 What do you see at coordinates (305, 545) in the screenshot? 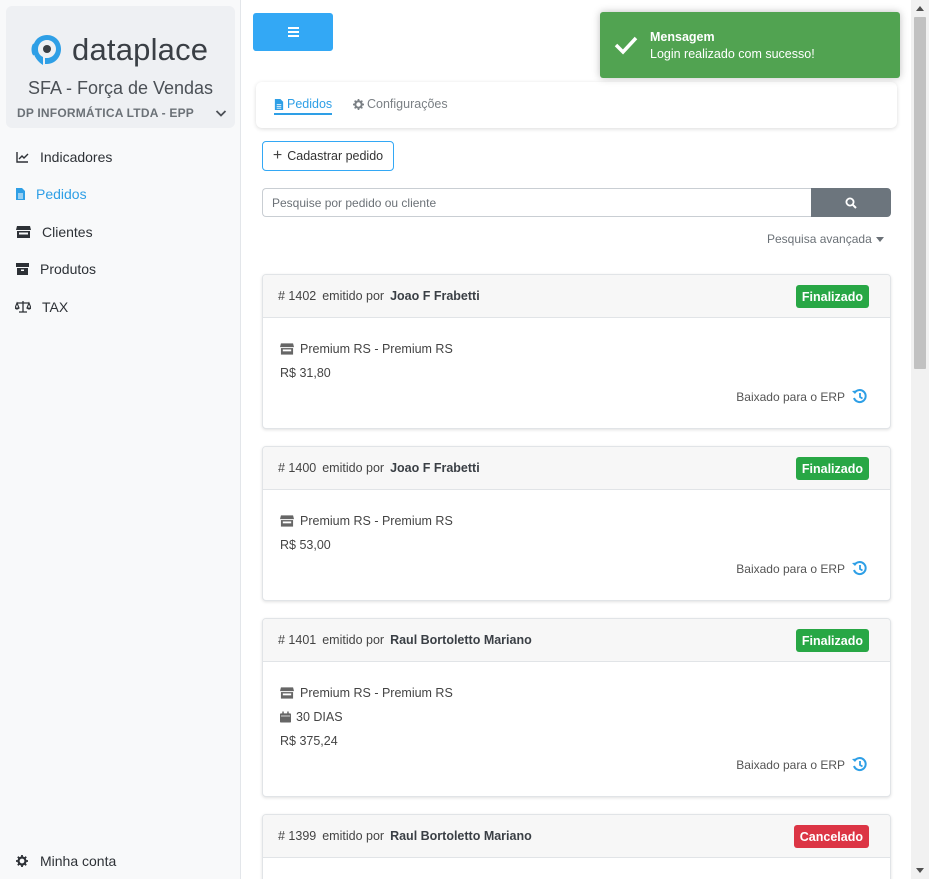
I see `order-value: R$ 53,00` at bounding box center [305, 545].